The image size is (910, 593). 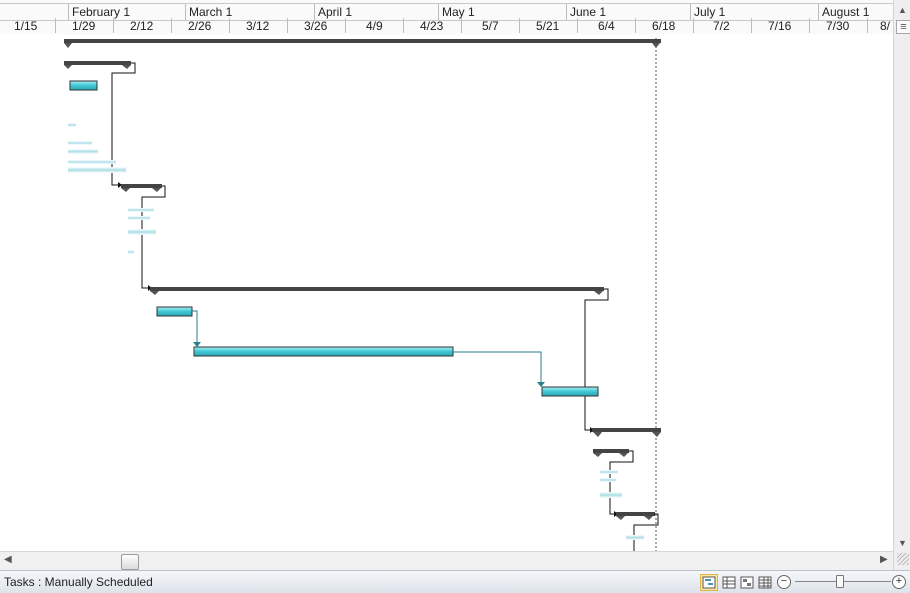 I want to click on week-label: 7/2, so click(x=721, y=26).